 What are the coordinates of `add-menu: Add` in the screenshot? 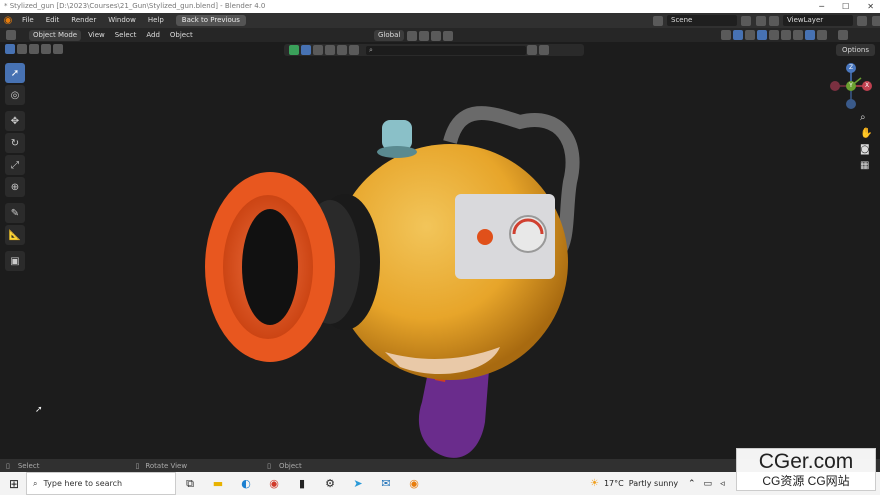 It's located at (153, 35).